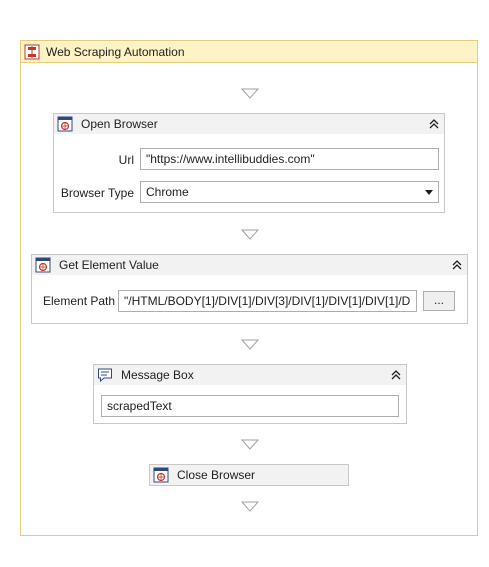 This screenshot has width=489, height=567. What do you see at coordinates (250, 406) in the screenshot?
I see `message-text-field: scrapedText` at bounding box center [250, 406].